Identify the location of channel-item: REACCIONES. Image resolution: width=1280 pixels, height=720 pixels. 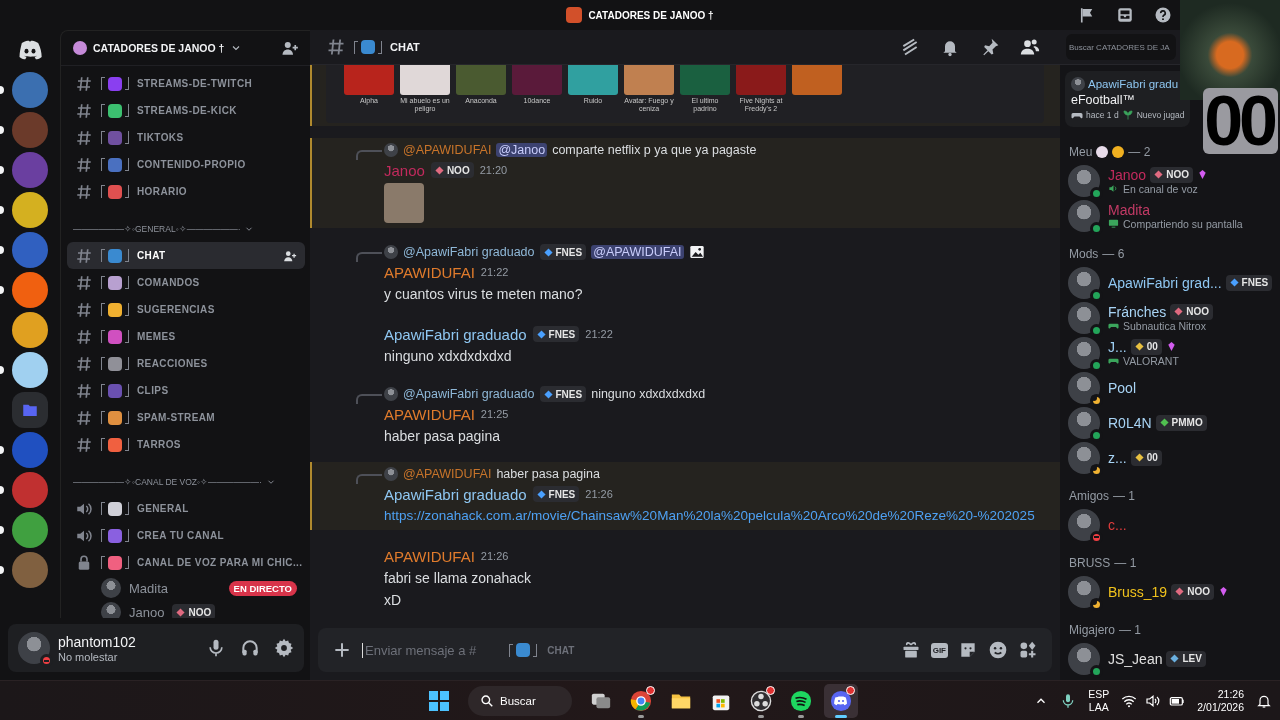
(186, 363).